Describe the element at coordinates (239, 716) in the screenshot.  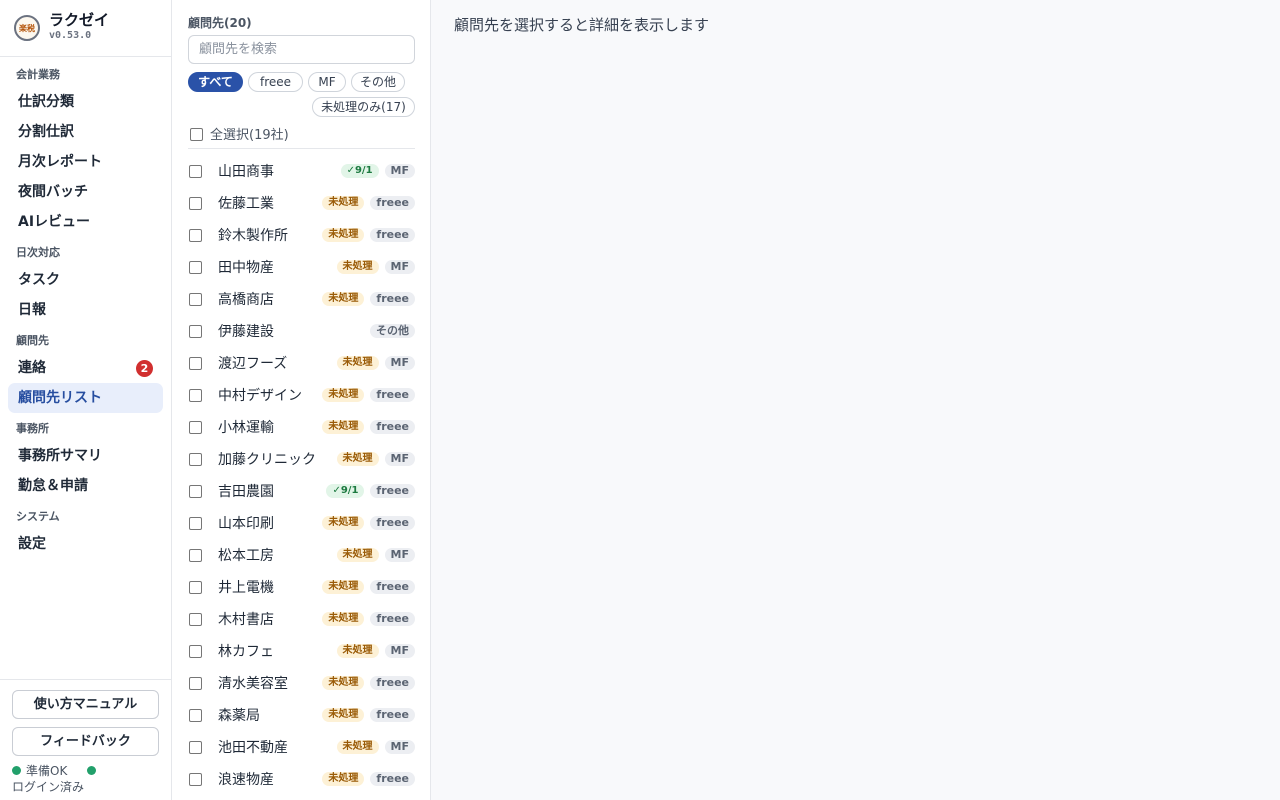
I see `client-name: 森薬局` at that location.